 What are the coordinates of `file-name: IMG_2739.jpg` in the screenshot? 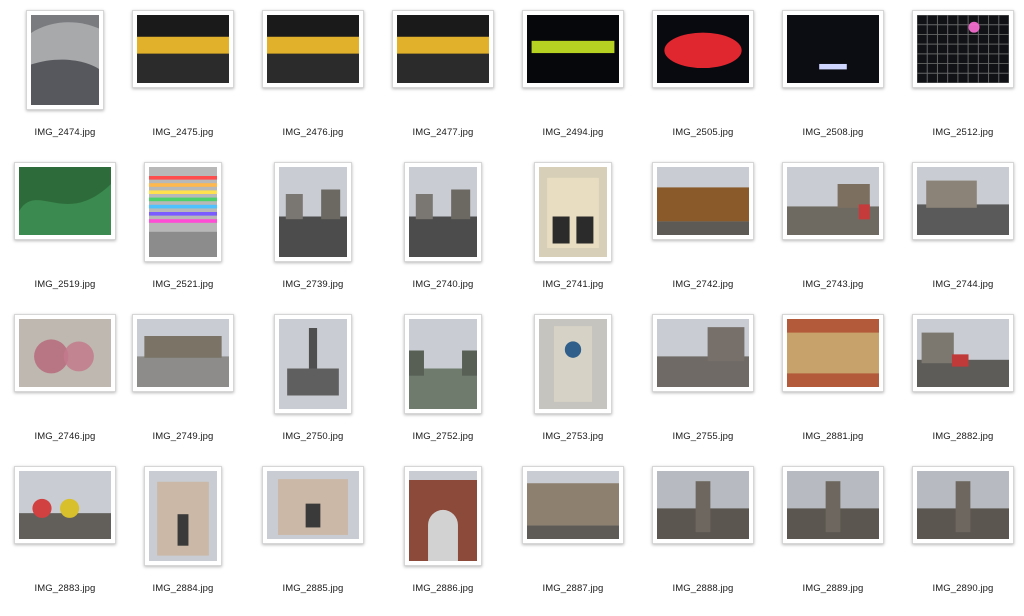 It's located at (313, 284).